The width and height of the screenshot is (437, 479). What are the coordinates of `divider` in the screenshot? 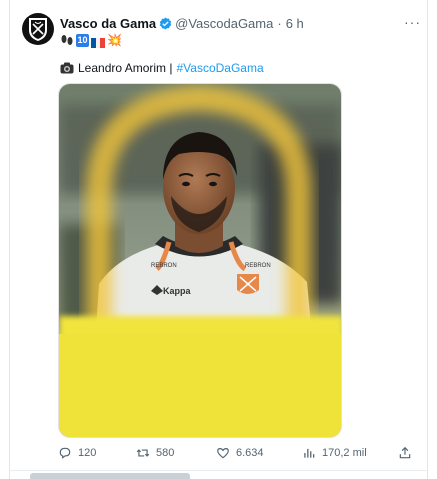 It's located at (218, 470).